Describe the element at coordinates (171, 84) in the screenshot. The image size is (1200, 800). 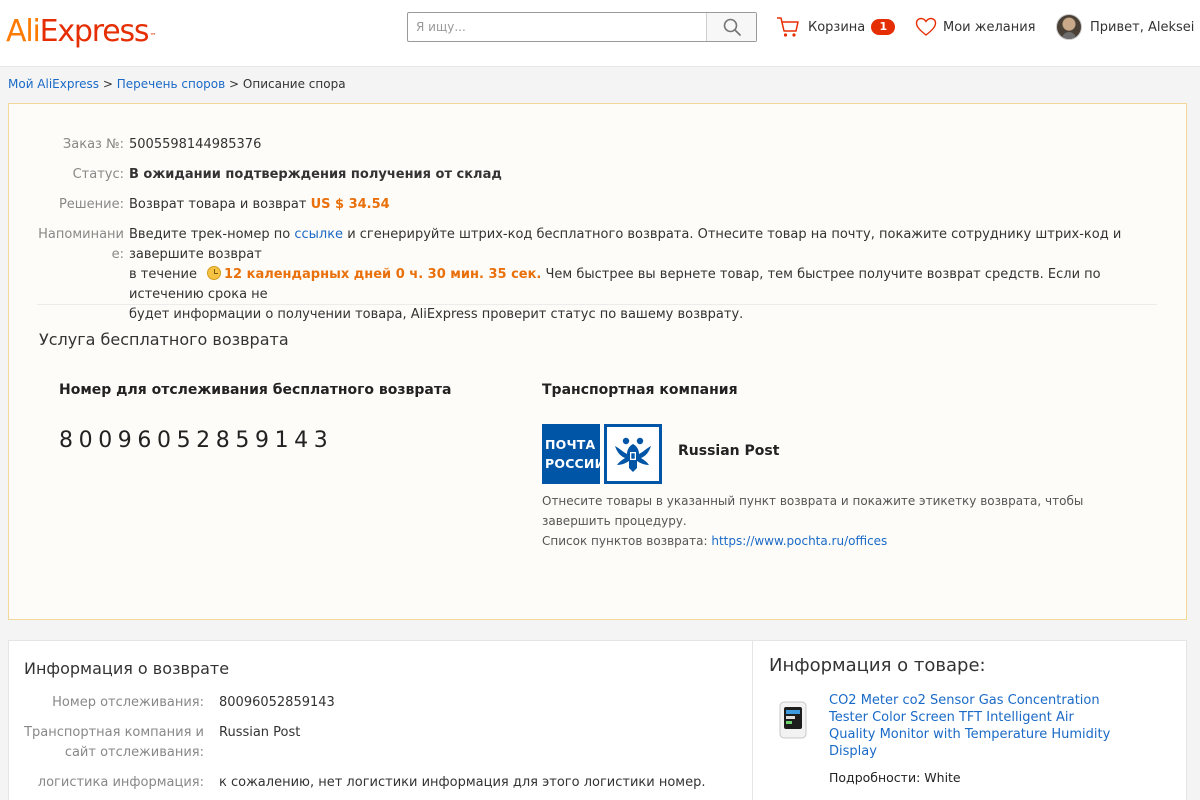
I see `breadcrumb-disputes-list: Перечень споров` at that location.